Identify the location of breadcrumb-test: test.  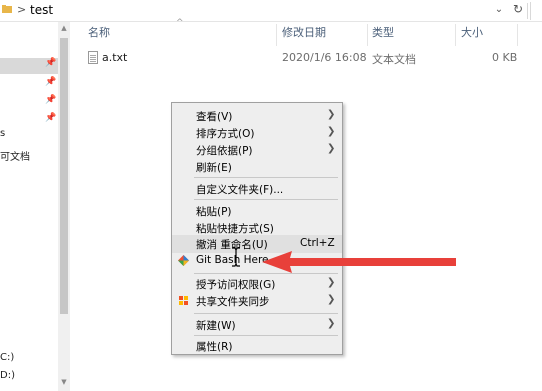
(41, 10).